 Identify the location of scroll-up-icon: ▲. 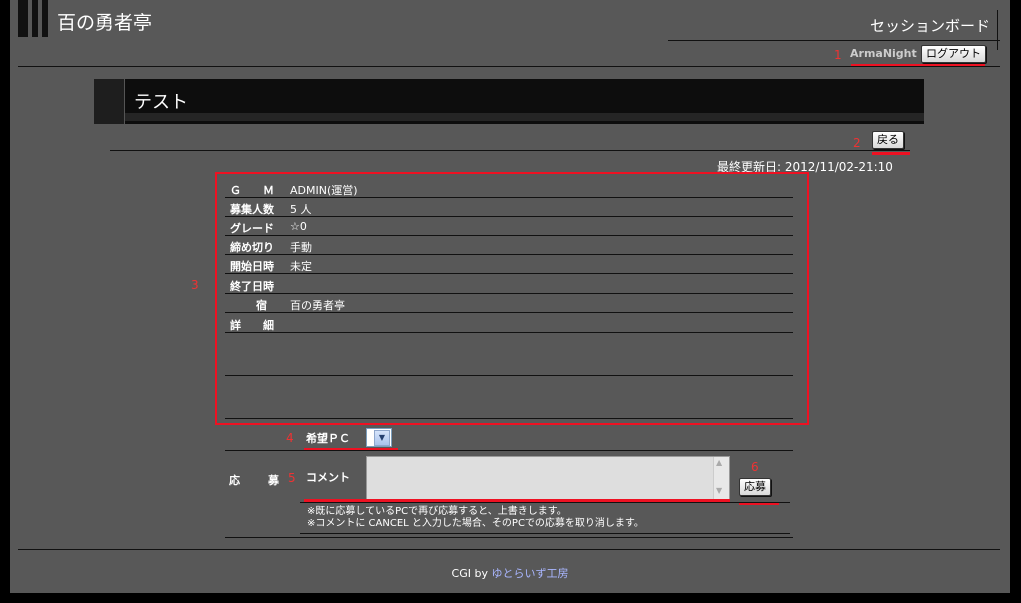
(719, 462).